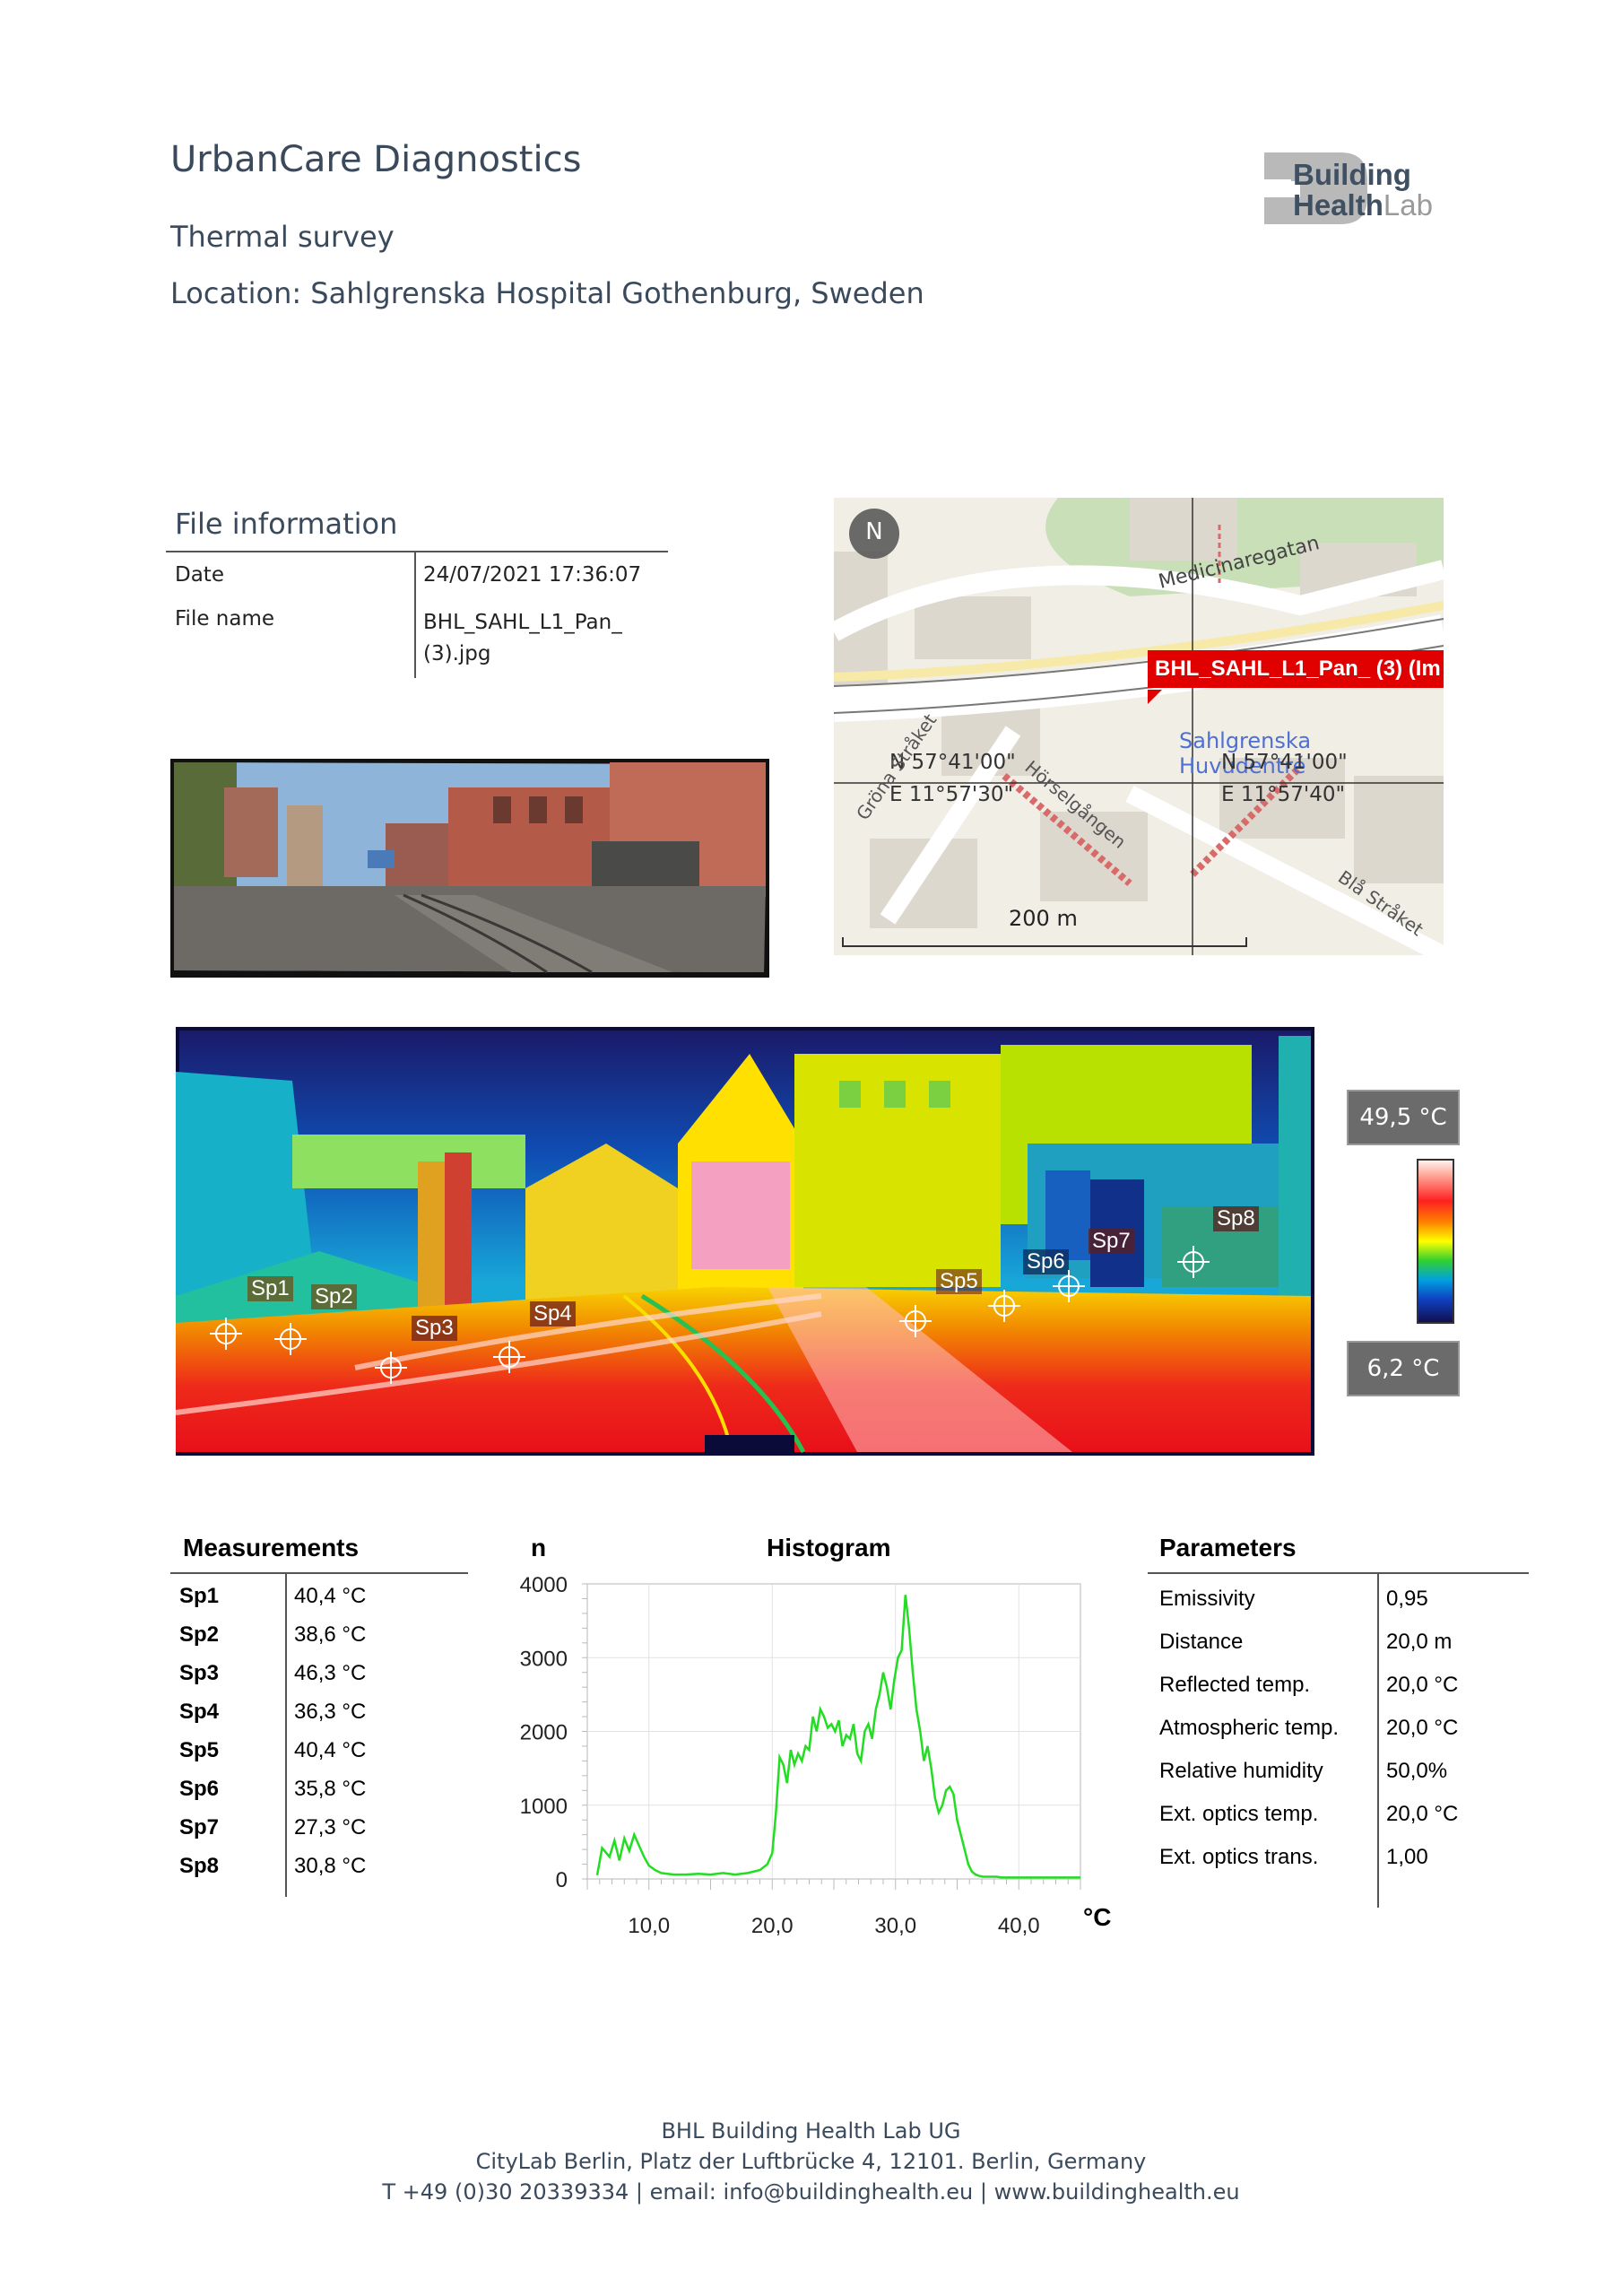 The height and width of the screenshot is (2296, 1622). Describe the element at coordinates (199, 1673) in the screenshot. I see `measurement-label-sp3: Sp3` at that location.